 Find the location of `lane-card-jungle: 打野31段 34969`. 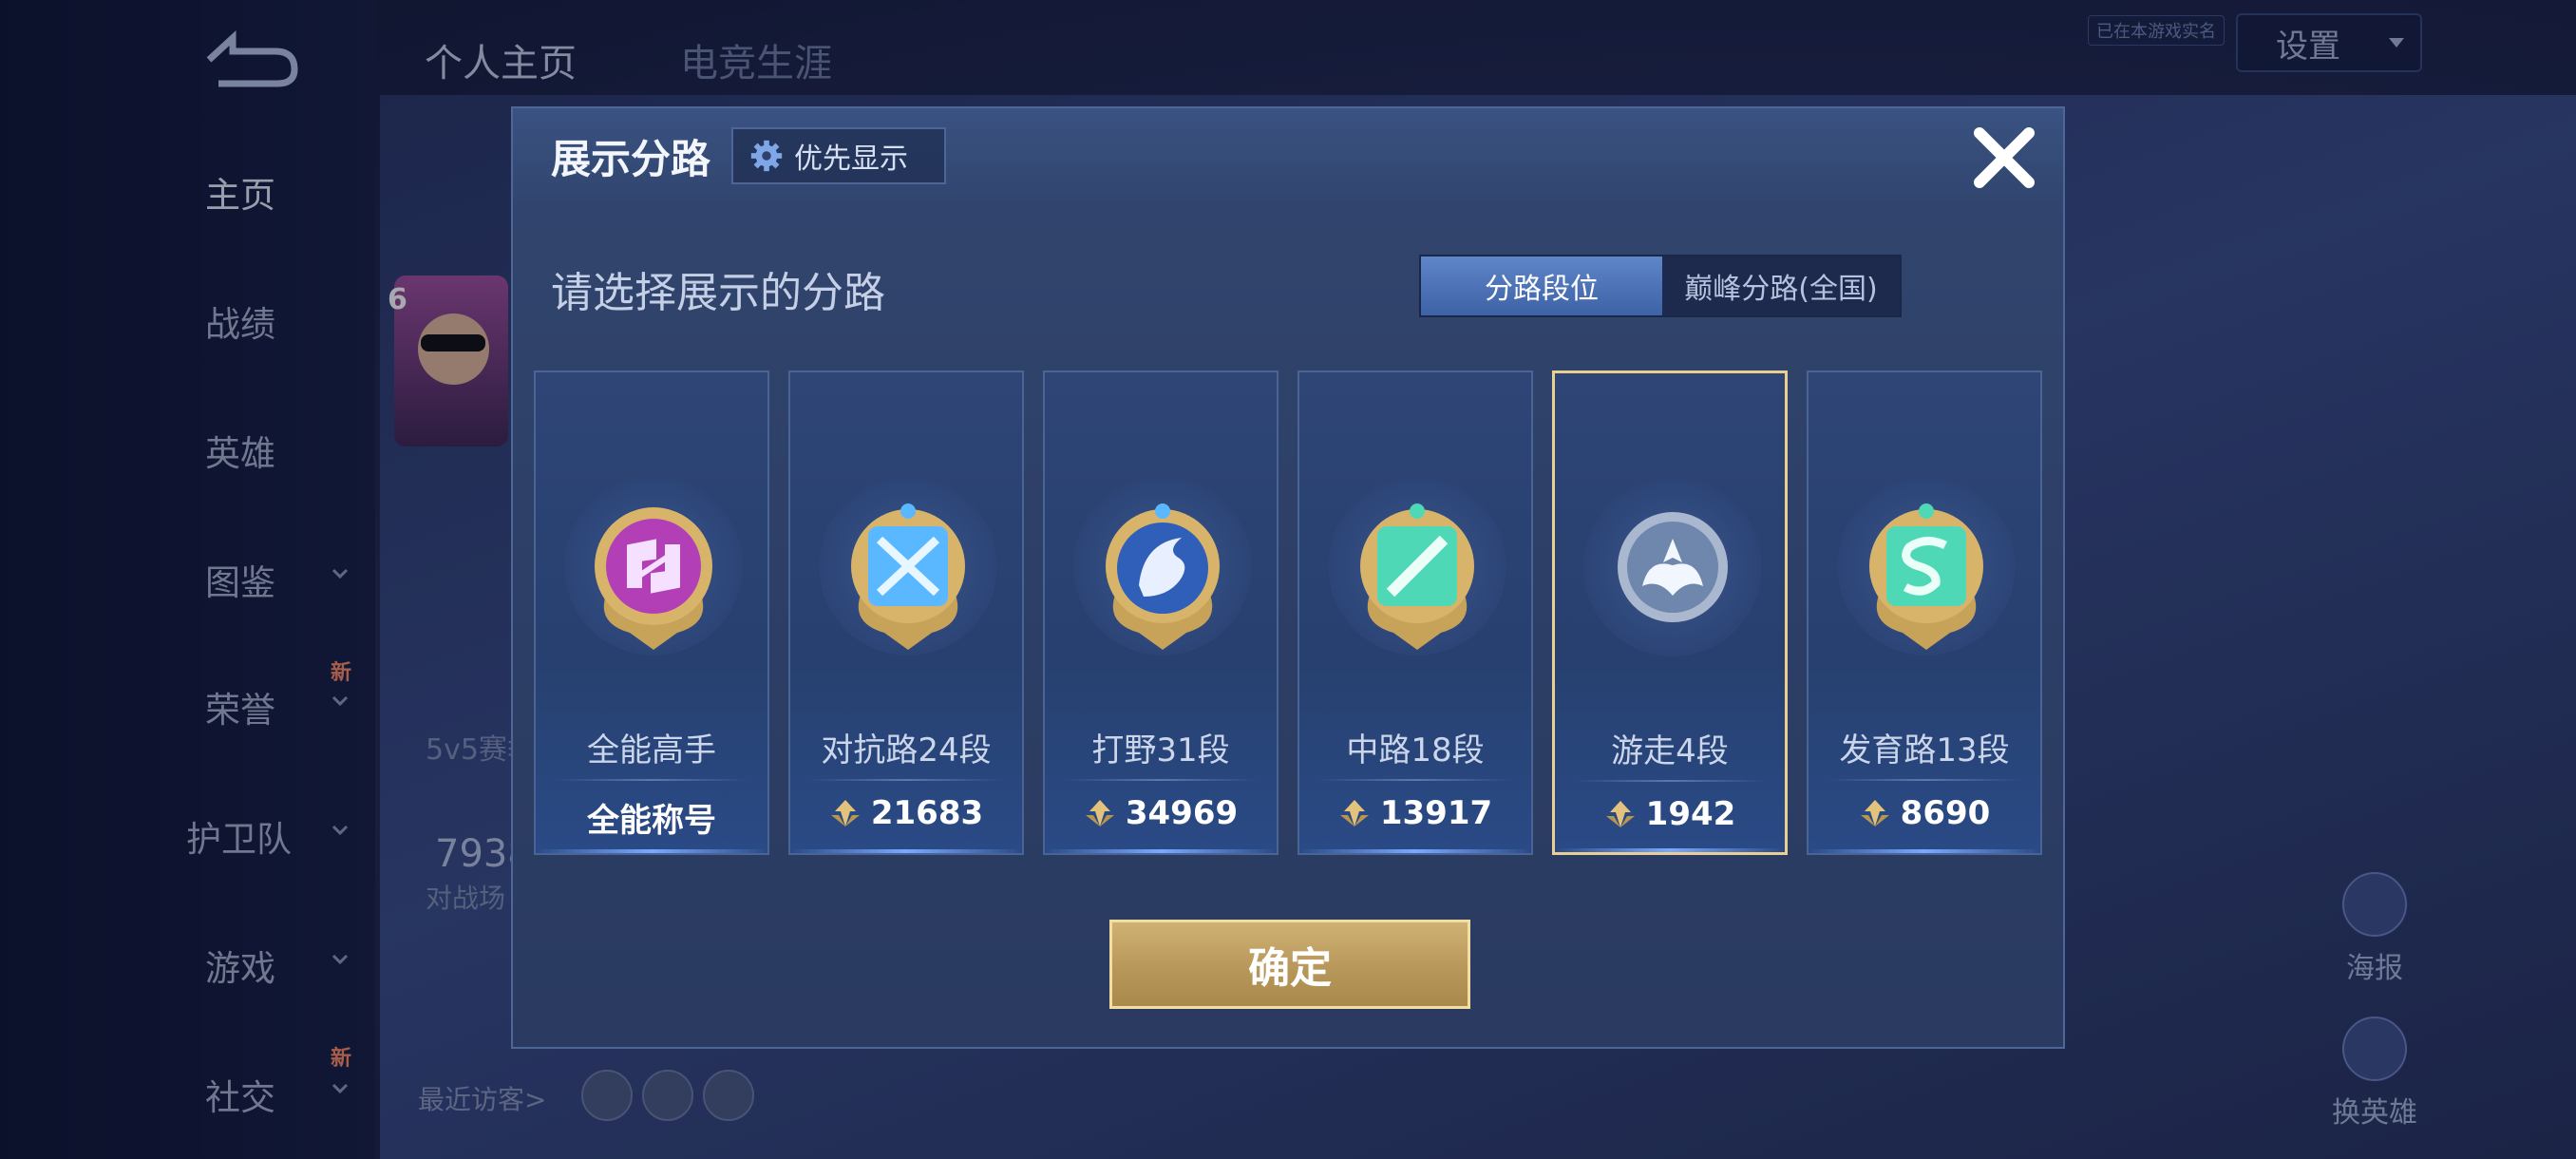

lane-card-jungle: 打野31段 34969 is located at coordinates (1161, 612).